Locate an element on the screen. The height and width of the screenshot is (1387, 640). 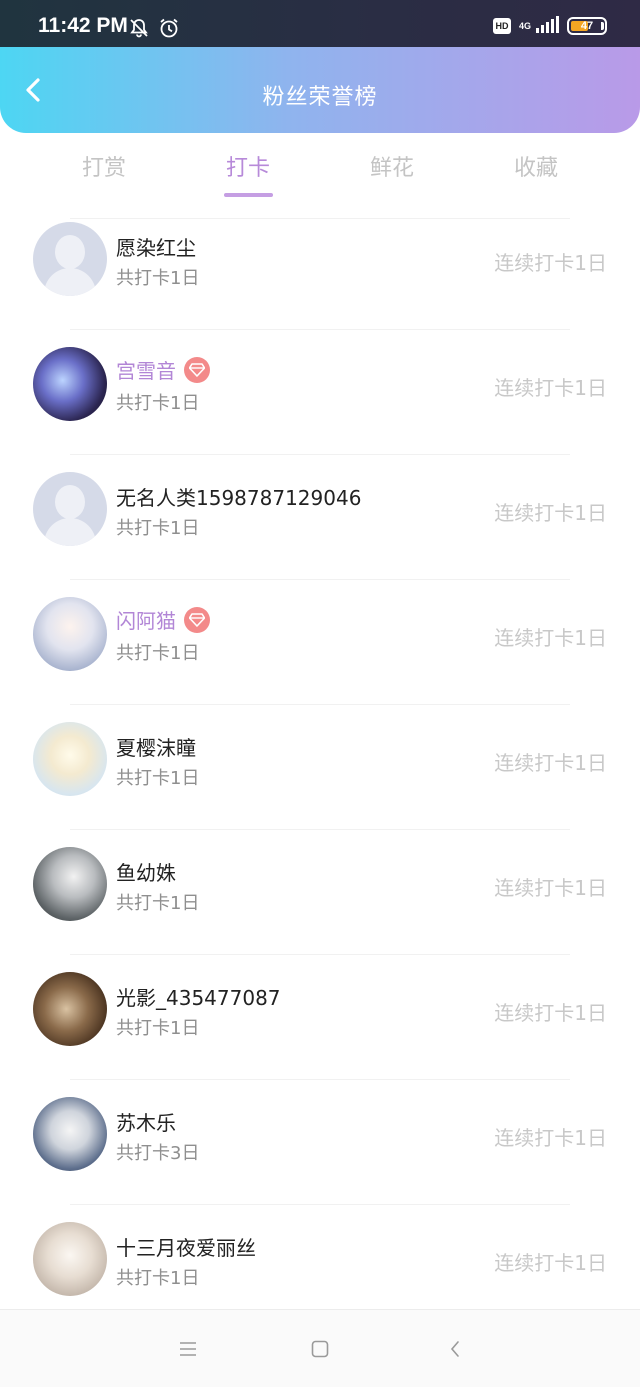
battery-icon: 47 is located at coordinates (587, 26).